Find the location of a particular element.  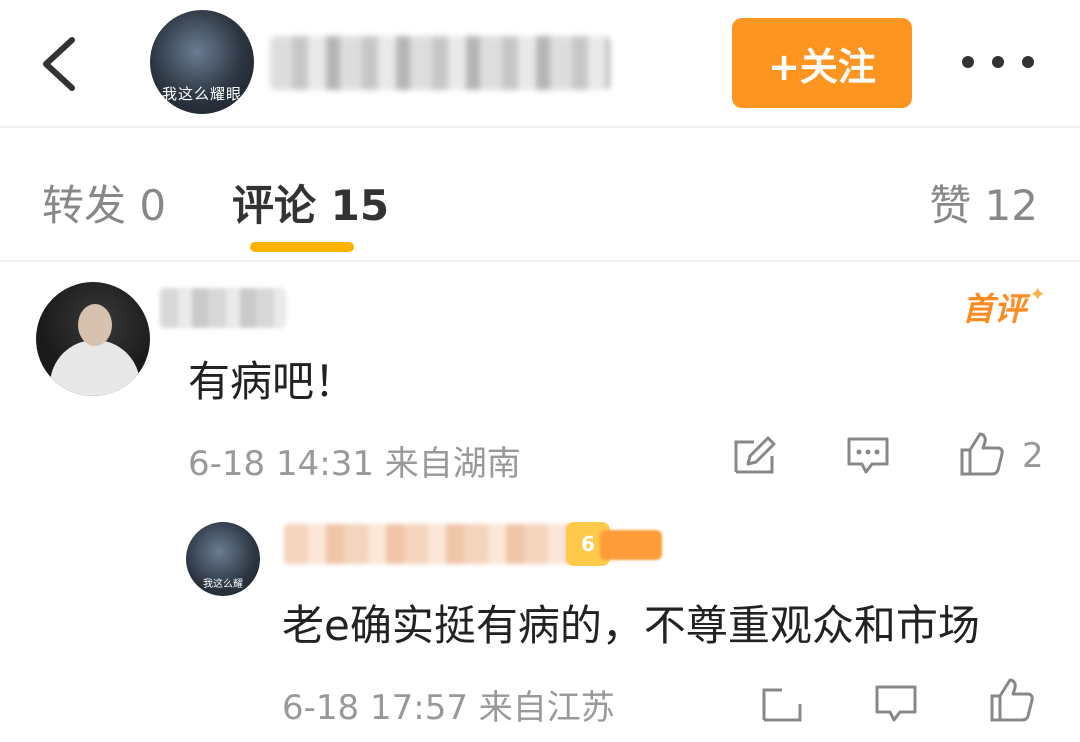

avatar-caption: 我这么耀眼 is located at coordinates (201, 94).